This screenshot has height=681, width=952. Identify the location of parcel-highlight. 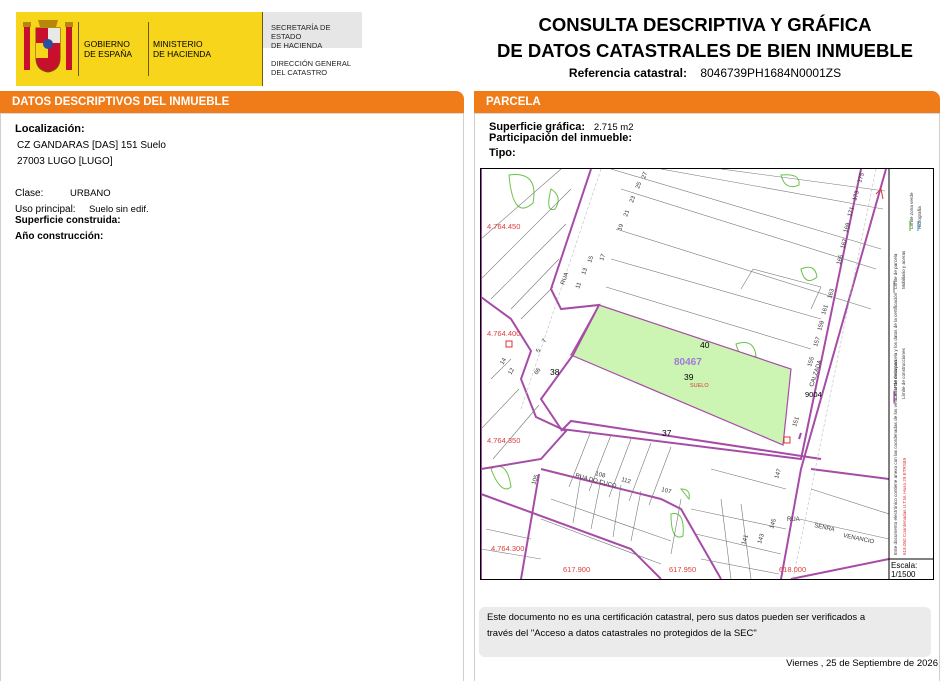
(681, 375).